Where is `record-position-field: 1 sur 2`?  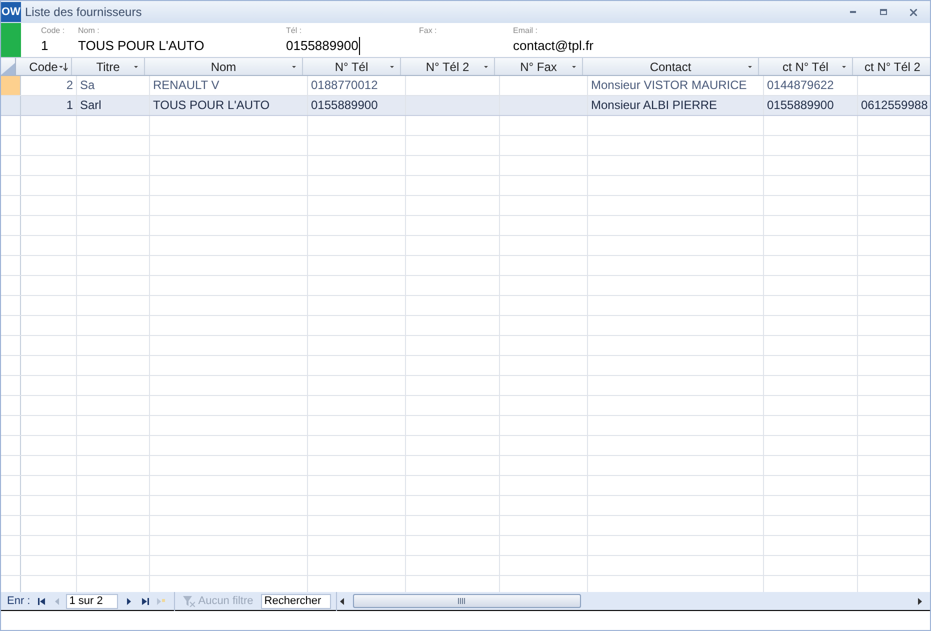
record-position-field: 1 sur 2 is located at coordinates (92, 601).